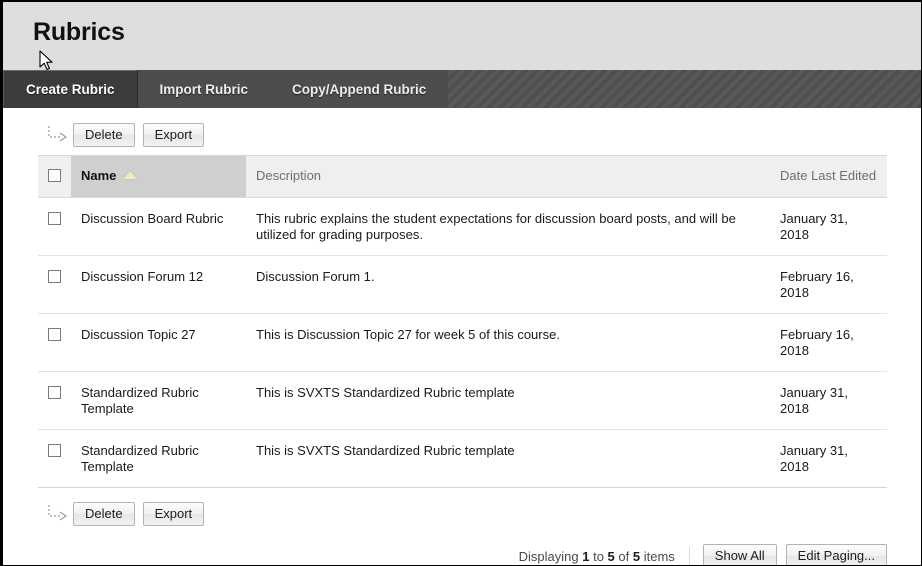 The height and width of the screenshot is (566, 922). What do you see at coordinates (624, 556) in the screenshot?
I see `paging-of-word: of` at bounding box center [624, 556].